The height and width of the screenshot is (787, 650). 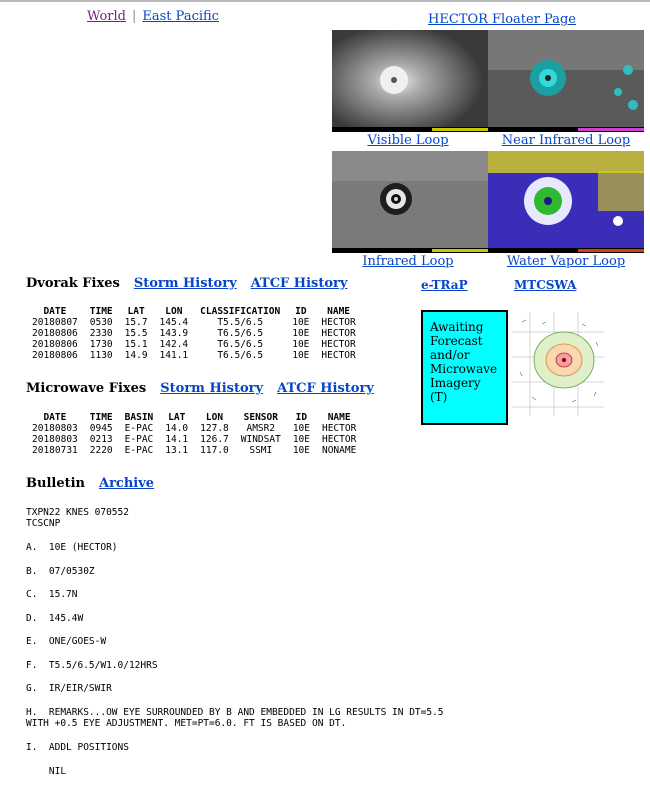 I want to click on etrap-link: e-TRaP, so click(x=444, y=285).